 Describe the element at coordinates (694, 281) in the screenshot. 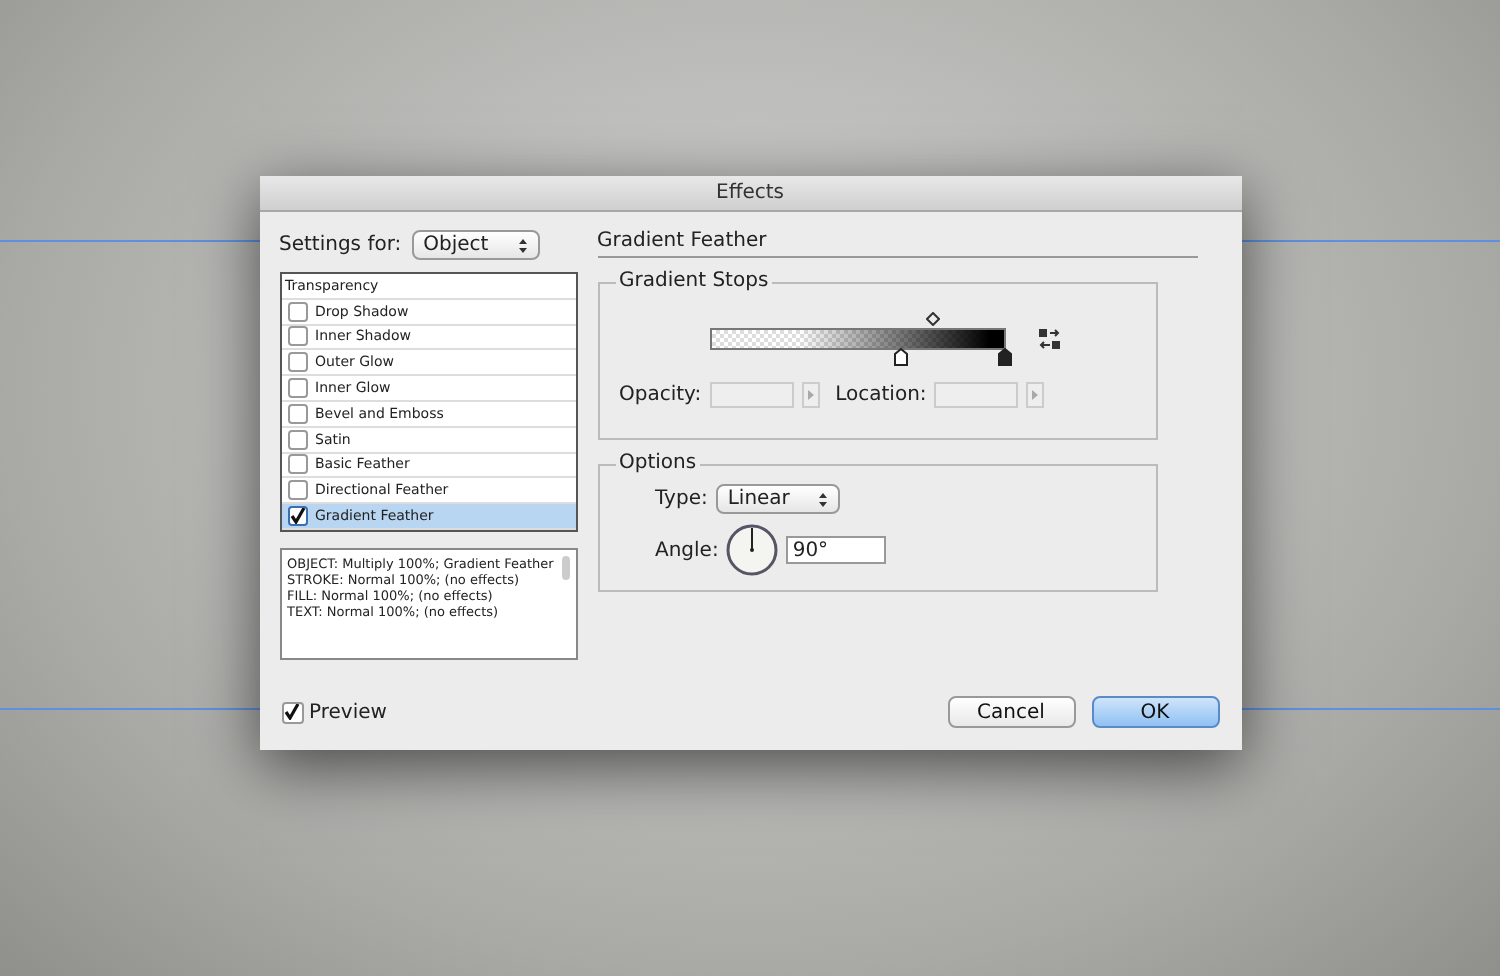

I see `group-title: Gradient Stops` at that location.